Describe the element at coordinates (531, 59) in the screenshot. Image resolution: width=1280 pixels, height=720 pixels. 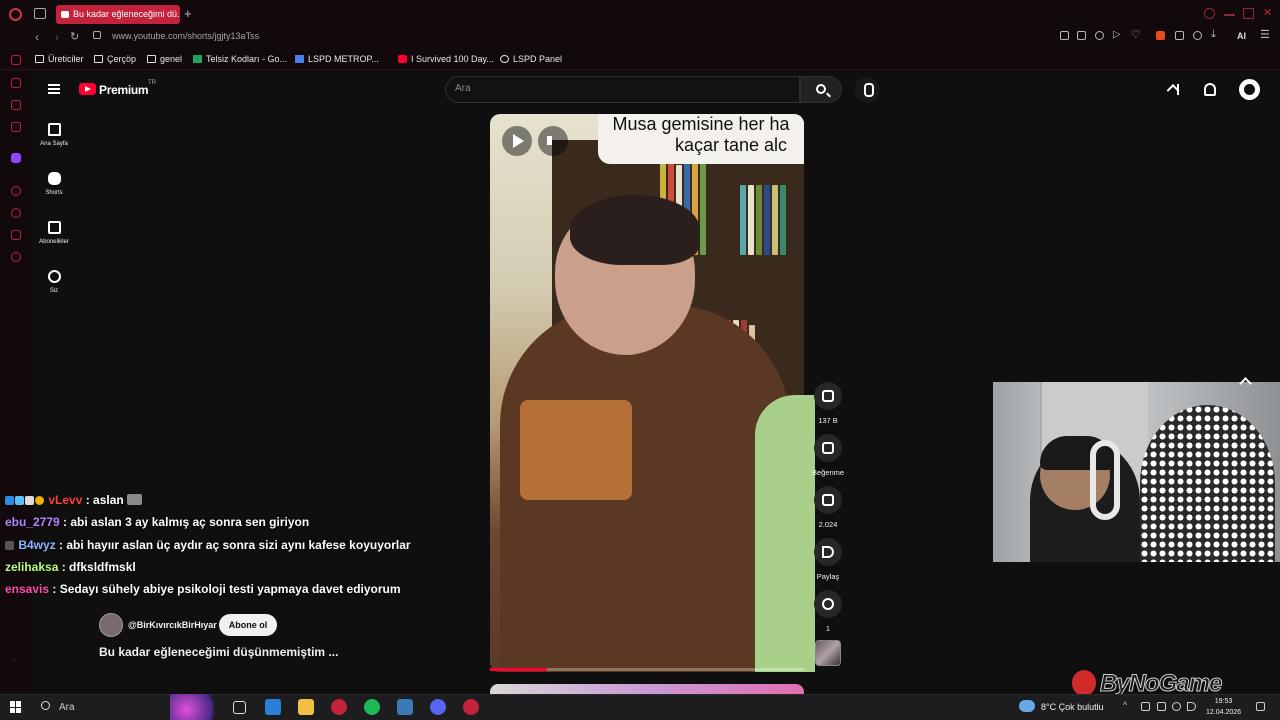
I see `bookmark-item: LSPD Panel` at that location.